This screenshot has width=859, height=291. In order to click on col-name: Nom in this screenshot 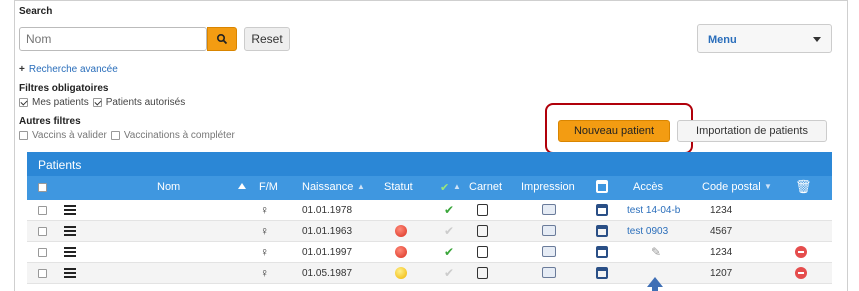, I will do `click(168, 187)`.